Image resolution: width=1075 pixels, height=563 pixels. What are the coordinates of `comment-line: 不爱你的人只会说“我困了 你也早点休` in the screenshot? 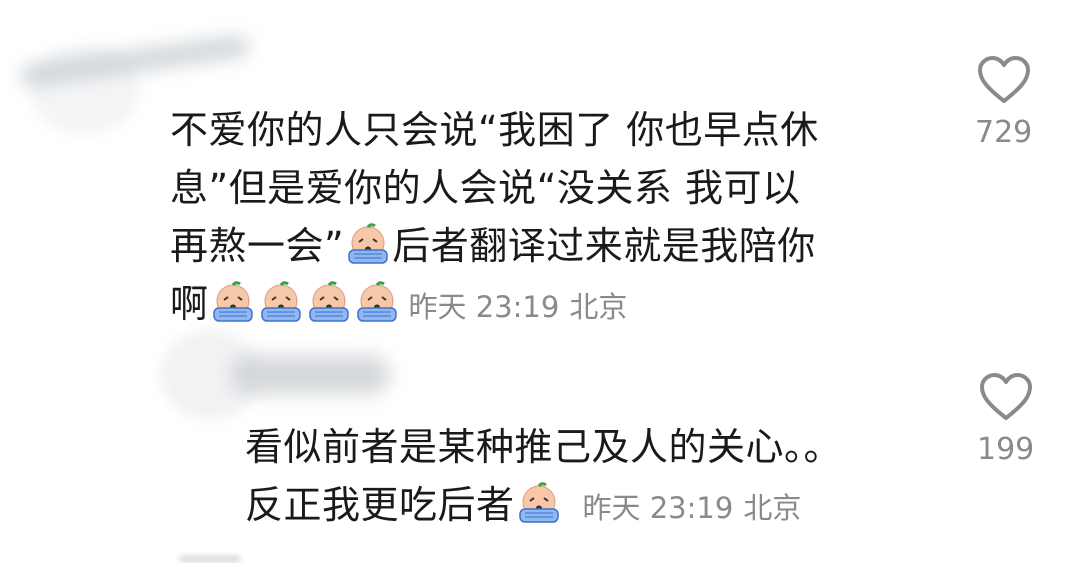 It's located at (494, 130).